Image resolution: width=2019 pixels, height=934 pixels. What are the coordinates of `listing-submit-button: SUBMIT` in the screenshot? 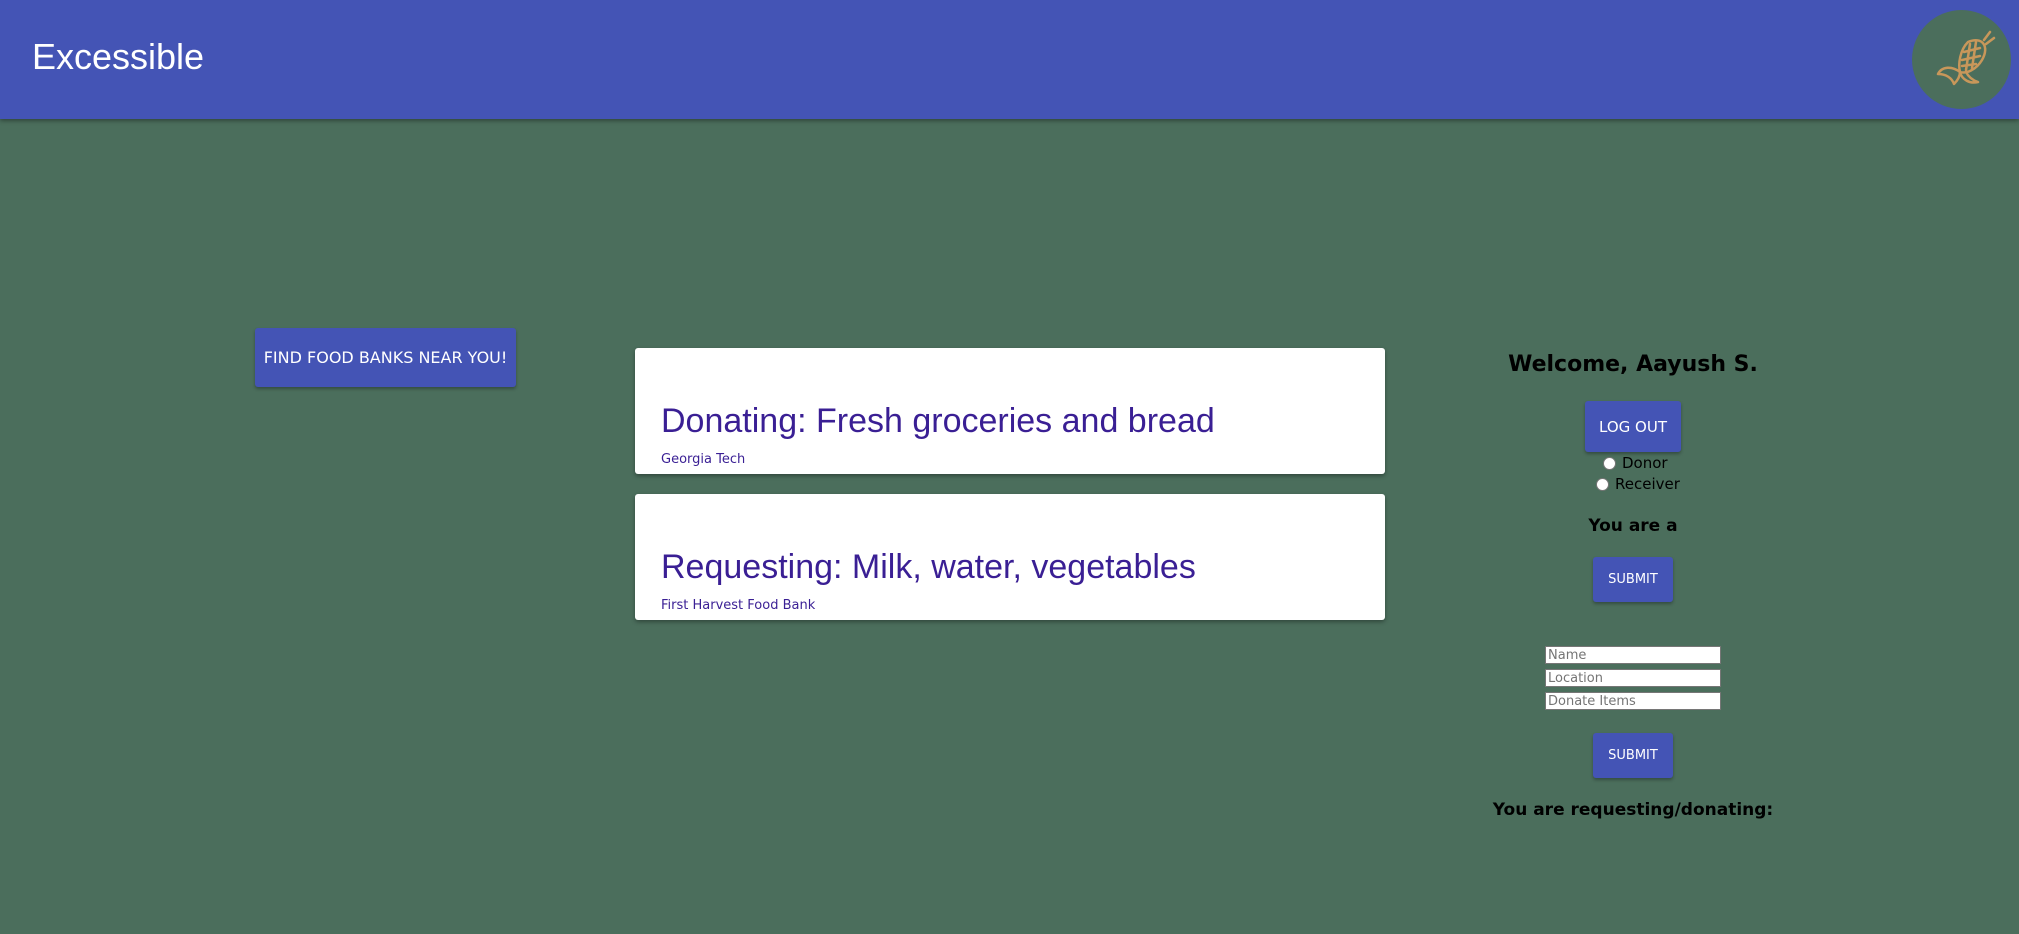 It's located at (1633, 755).